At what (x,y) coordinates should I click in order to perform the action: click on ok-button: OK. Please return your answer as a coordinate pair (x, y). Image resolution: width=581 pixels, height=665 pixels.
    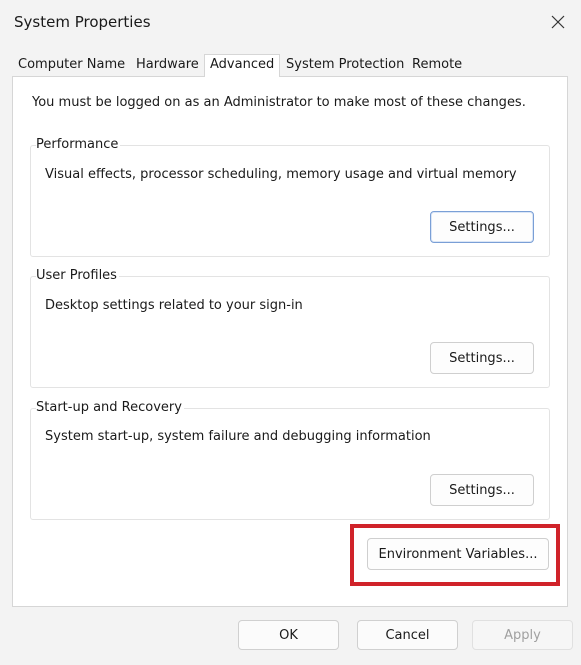
    Looking at the image, I should click on (288, 635).